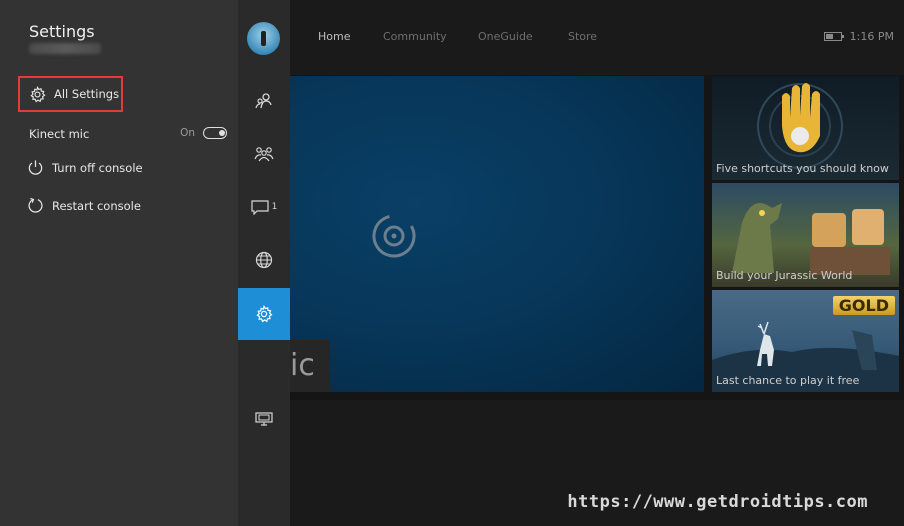  Describe the element at coordinates (863, 305) in the screenshot. I see `gold-badge: GOLD` at that location.